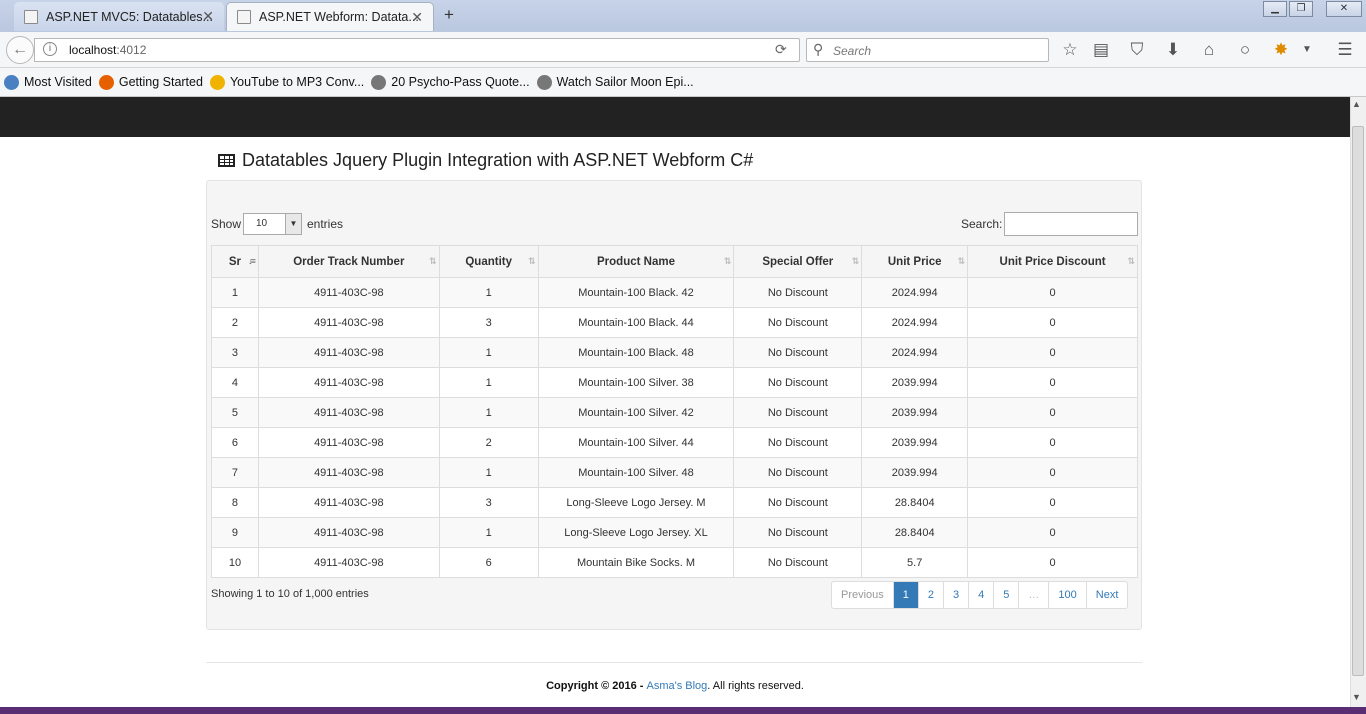  What do you see at coordinates (235, 412) in the screenshot?
I see `table-cell: 5` at bounding box center [235, 412].